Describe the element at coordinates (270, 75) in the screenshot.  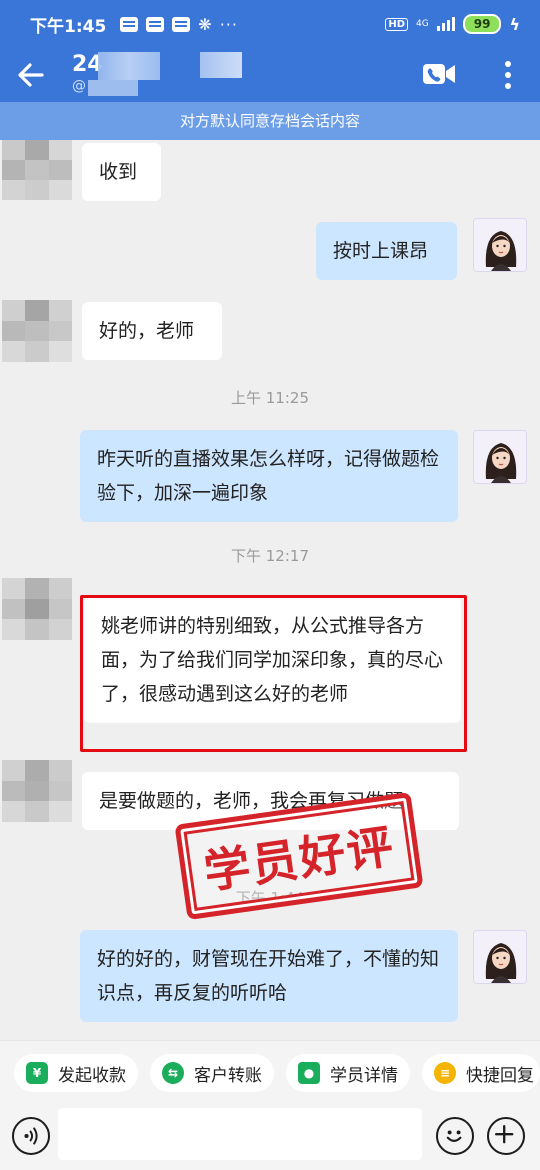
I see `chat-header: 24 @` at that location.